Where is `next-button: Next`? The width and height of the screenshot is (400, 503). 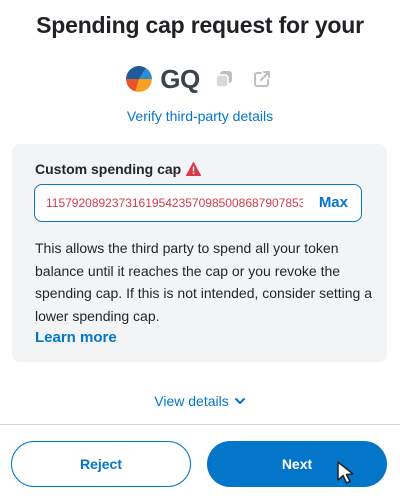 next-button: Next is located at coordinates (297, 464).